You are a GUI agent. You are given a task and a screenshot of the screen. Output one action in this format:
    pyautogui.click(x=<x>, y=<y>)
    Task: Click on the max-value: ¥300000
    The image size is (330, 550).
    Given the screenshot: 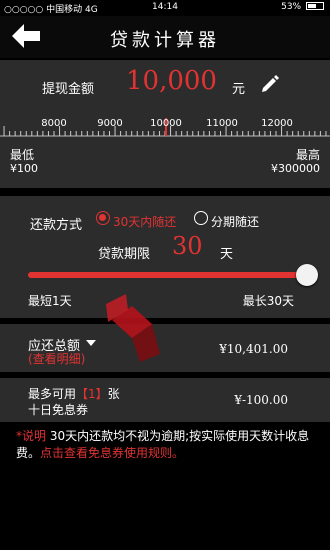 What is the action you would take?
    pyautogui.click(x=295, y=168)
    